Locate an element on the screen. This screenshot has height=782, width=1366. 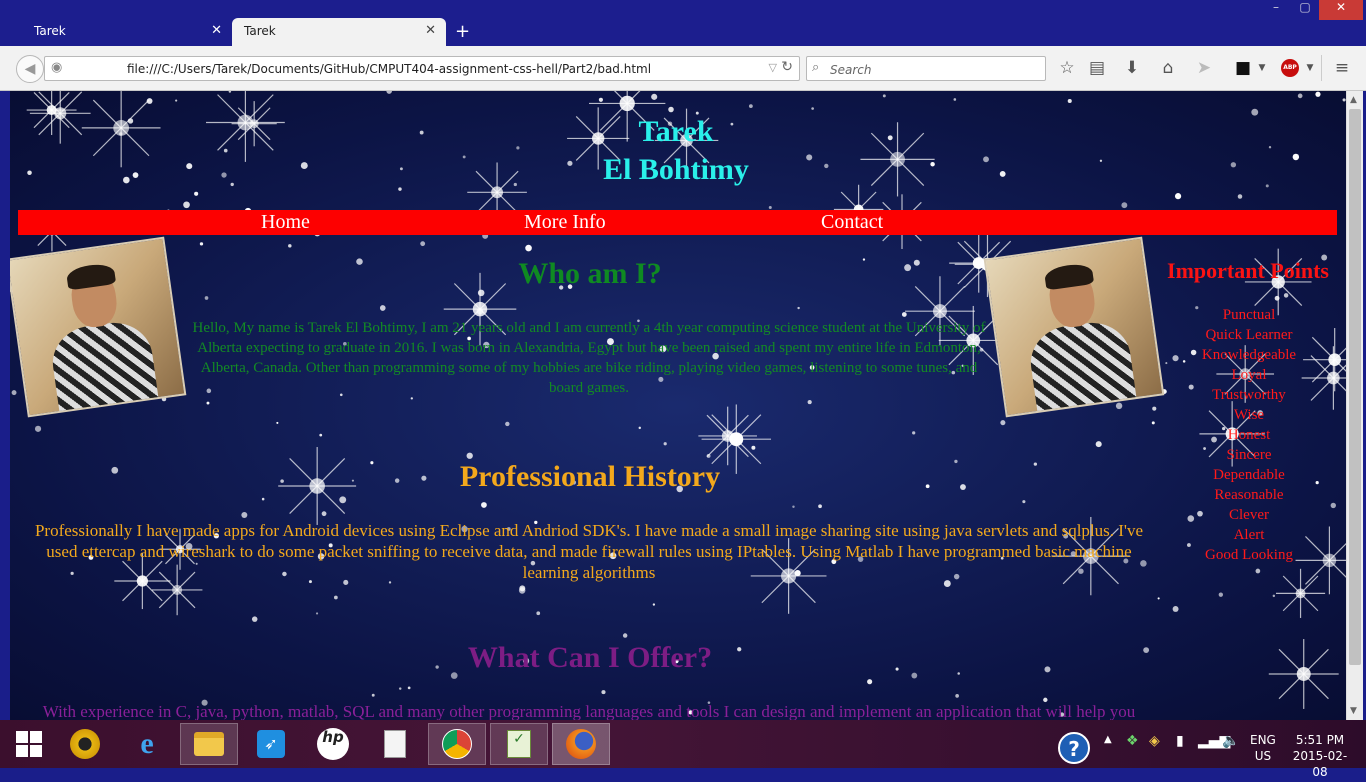
browser-tab: Tarek ✕ is located at coordinates (116, 32).